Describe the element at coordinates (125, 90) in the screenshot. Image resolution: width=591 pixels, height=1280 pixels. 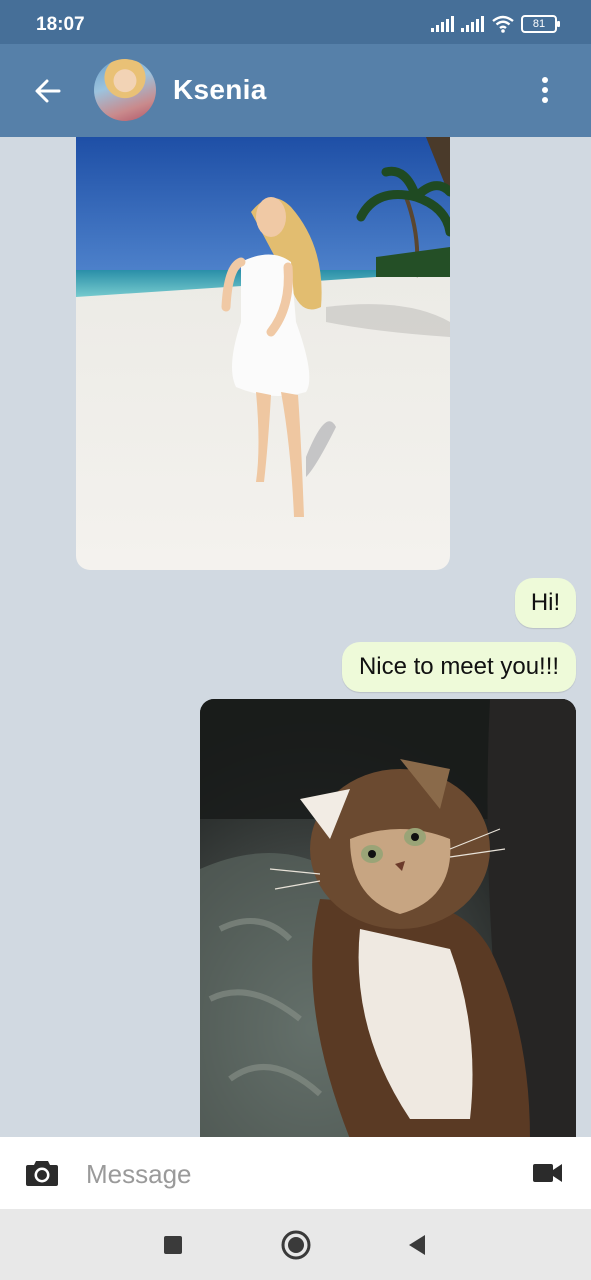
I see `avatar` at that location.